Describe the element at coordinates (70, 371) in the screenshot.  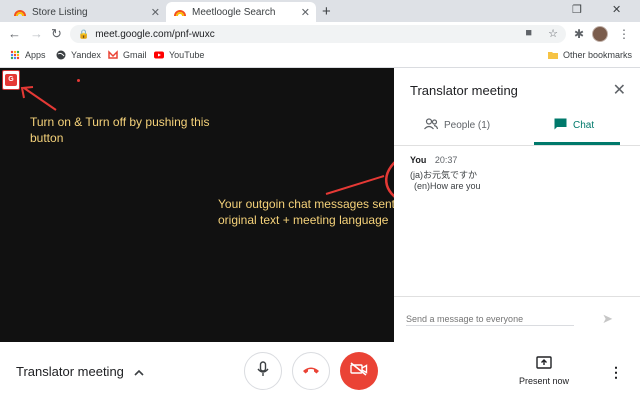
I see `meeting-name: Translator meeting` at that location.